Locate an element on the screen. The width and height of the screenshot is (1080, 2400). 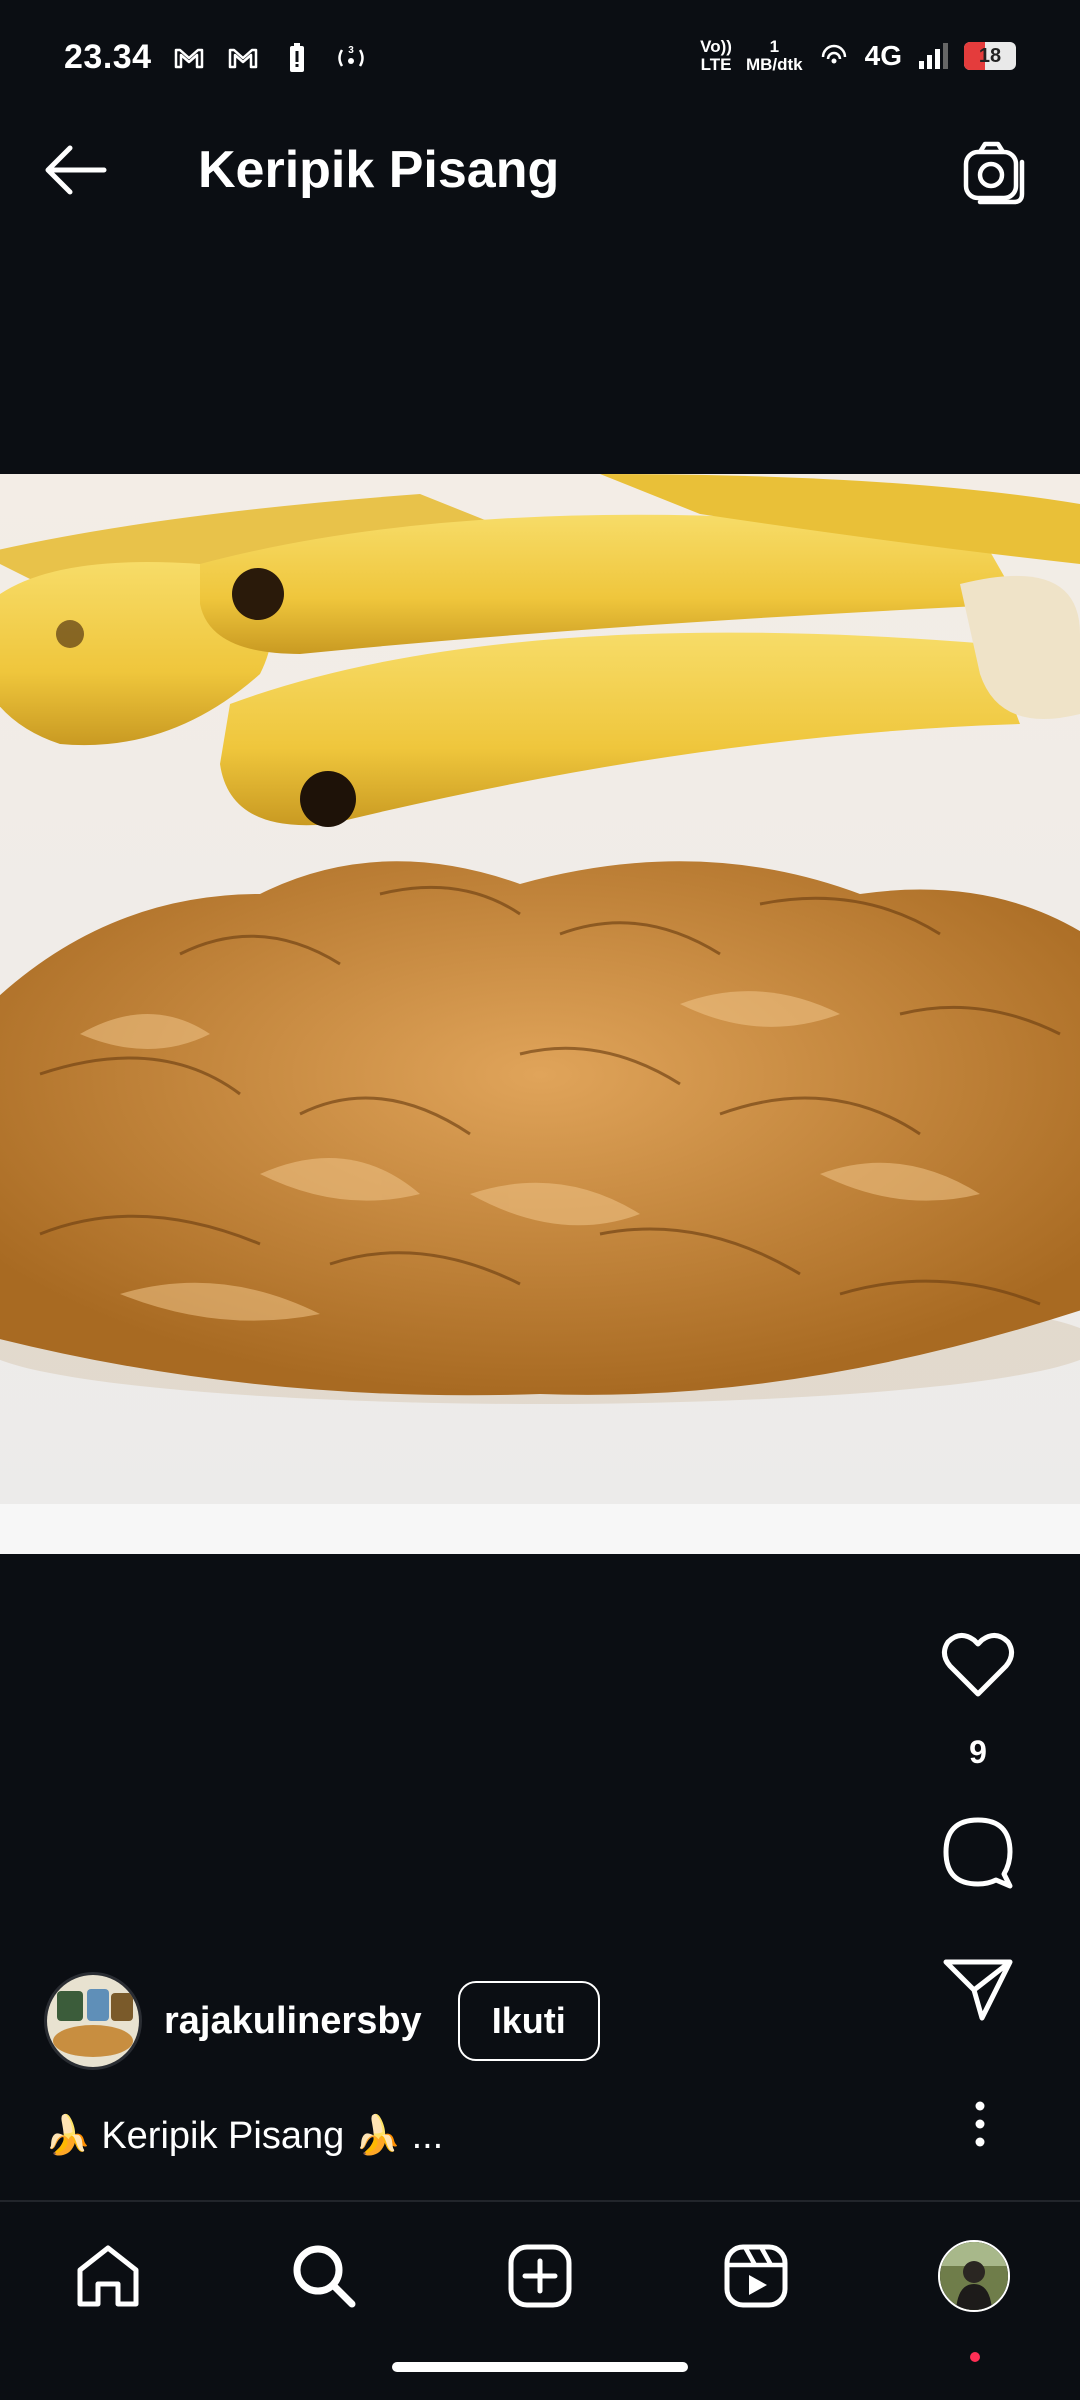
follow-button: Ikuti is located at coordinates (528, 2021).